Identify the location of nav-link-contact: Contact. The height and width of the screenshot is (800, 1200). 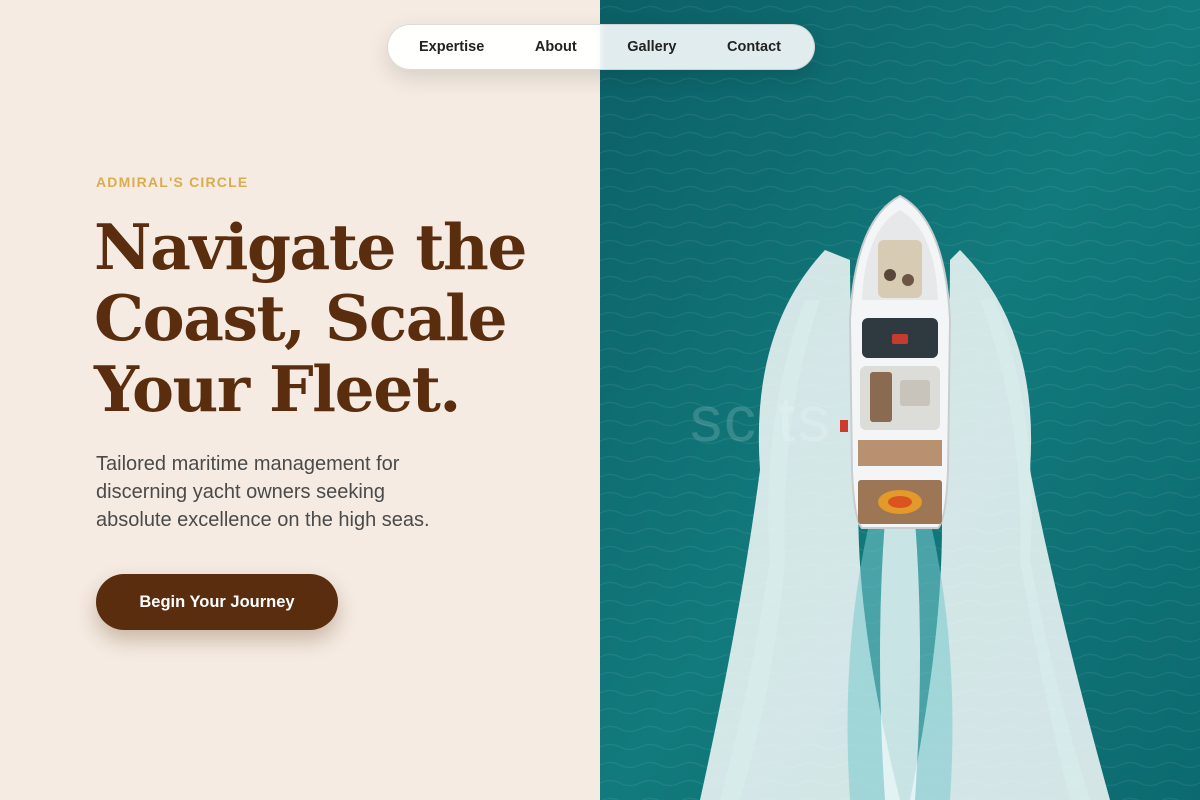
(754, 47).